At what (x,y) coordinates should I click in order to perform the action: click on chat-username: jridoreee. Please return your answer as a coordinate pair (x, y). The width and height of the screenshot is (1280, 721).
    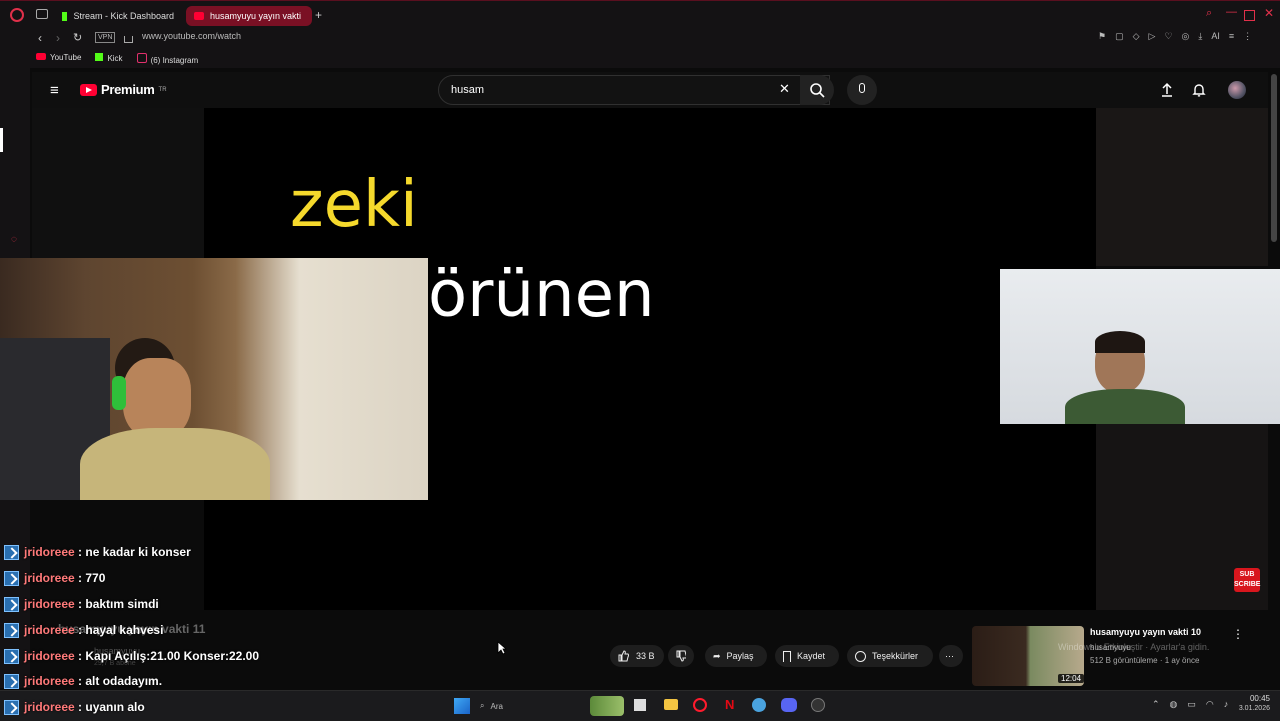
    Looking at the image, I should click on (49, 552).